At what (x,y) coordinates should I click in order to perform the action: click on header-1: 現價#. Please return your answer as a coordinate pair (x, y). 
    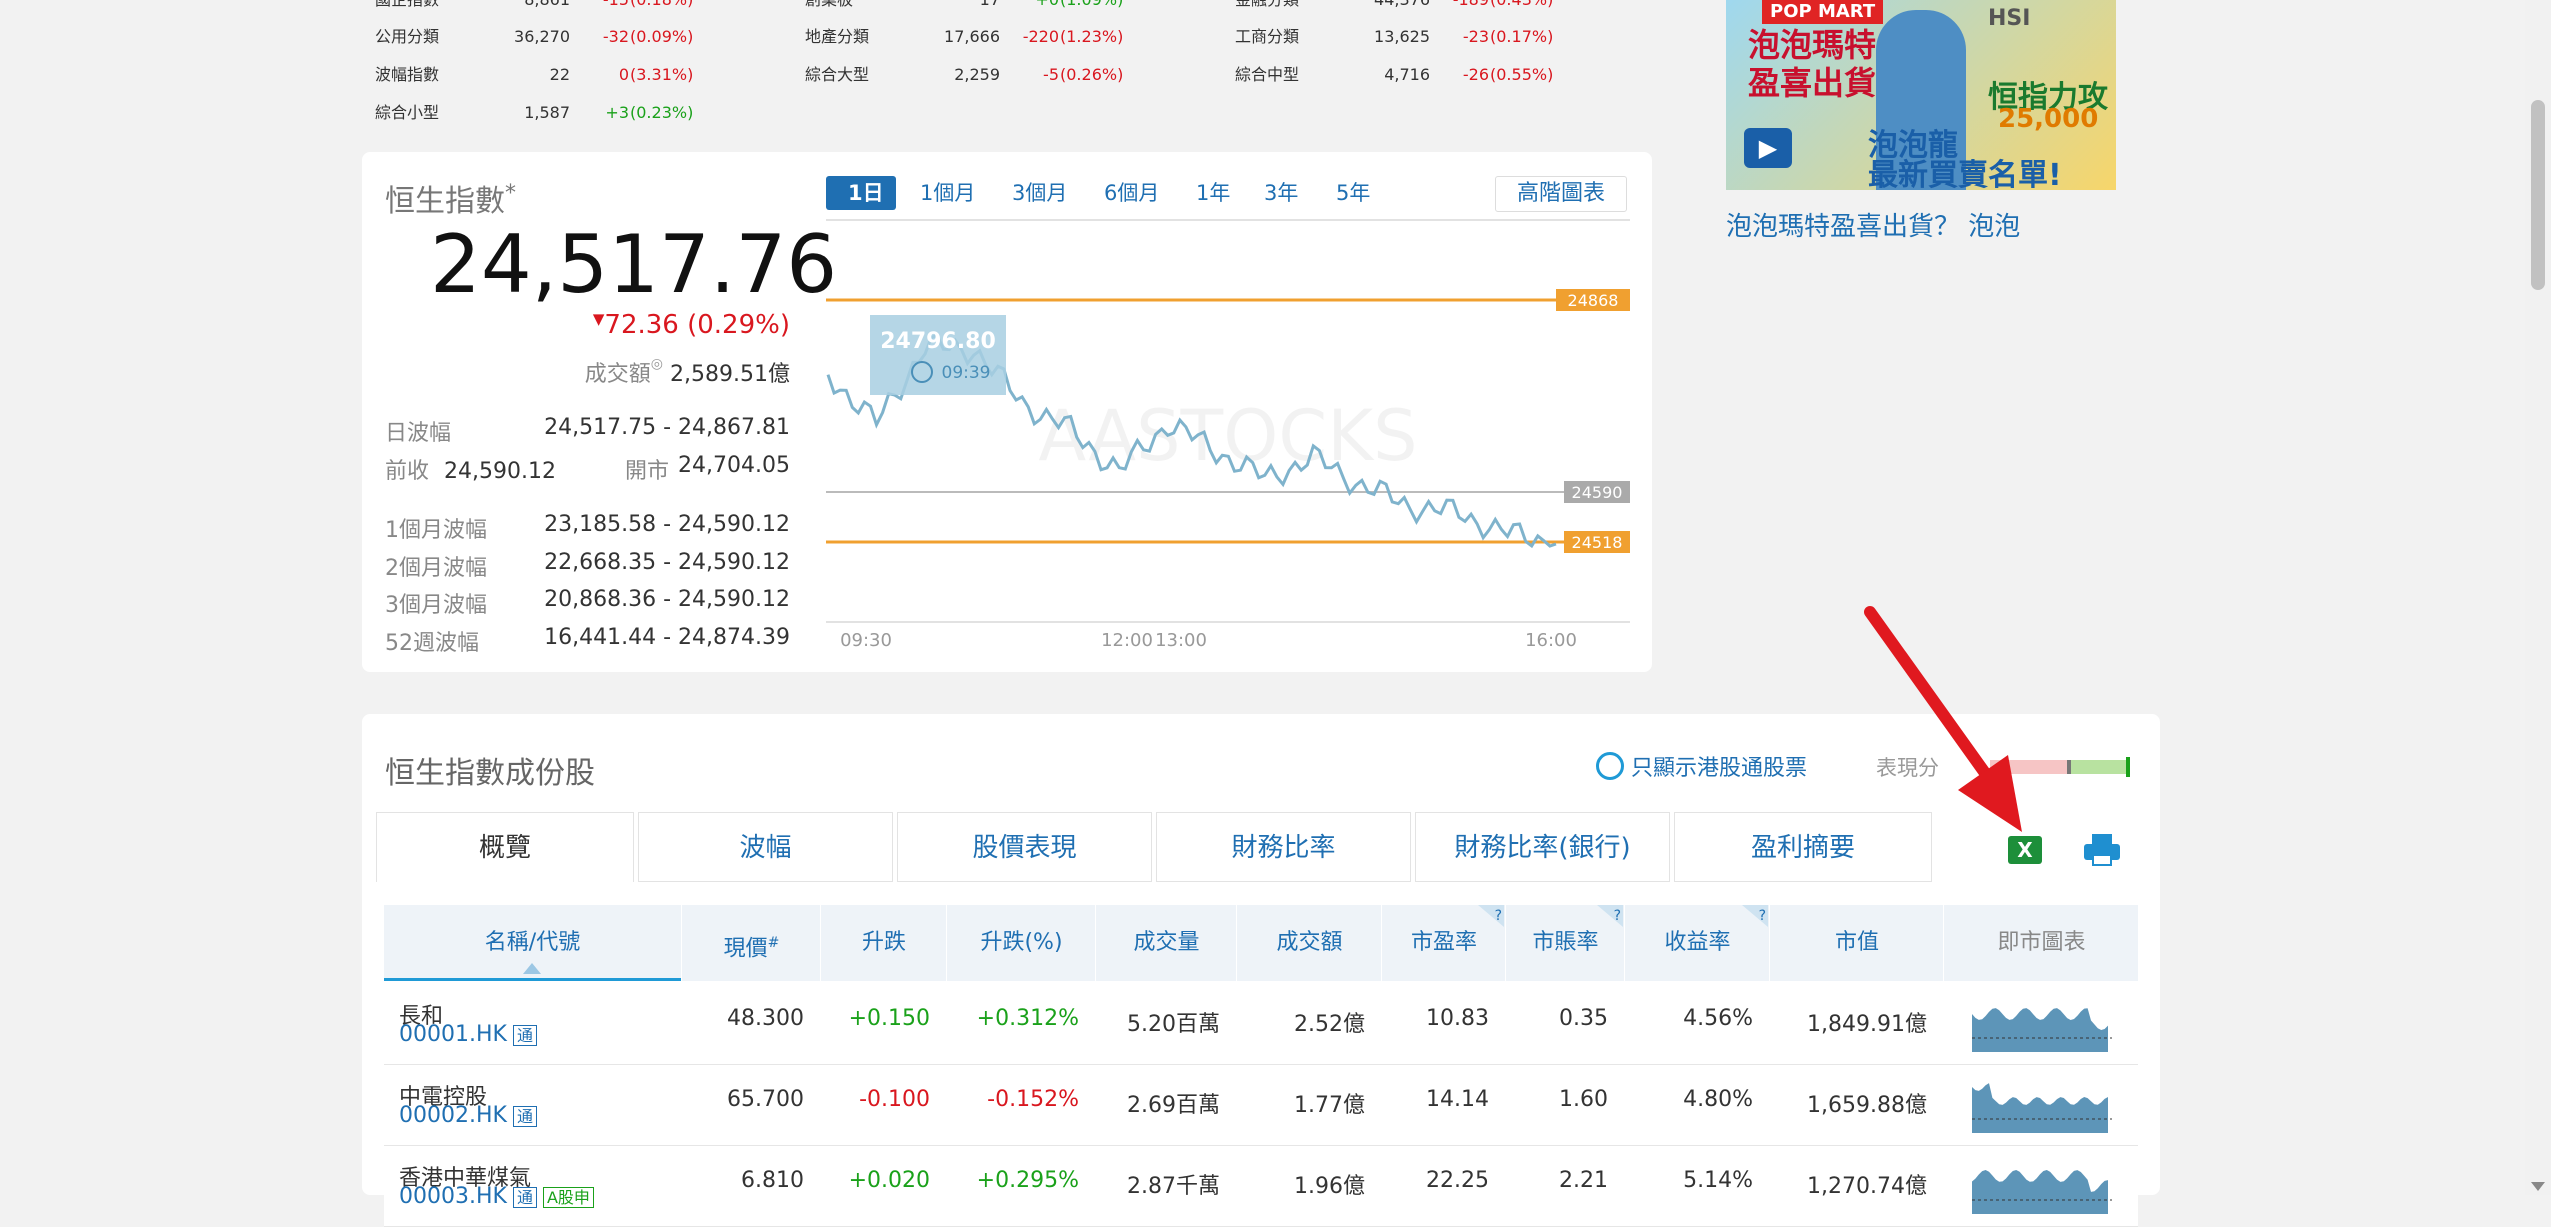
    Looking at the image, I should click on (751, 943).